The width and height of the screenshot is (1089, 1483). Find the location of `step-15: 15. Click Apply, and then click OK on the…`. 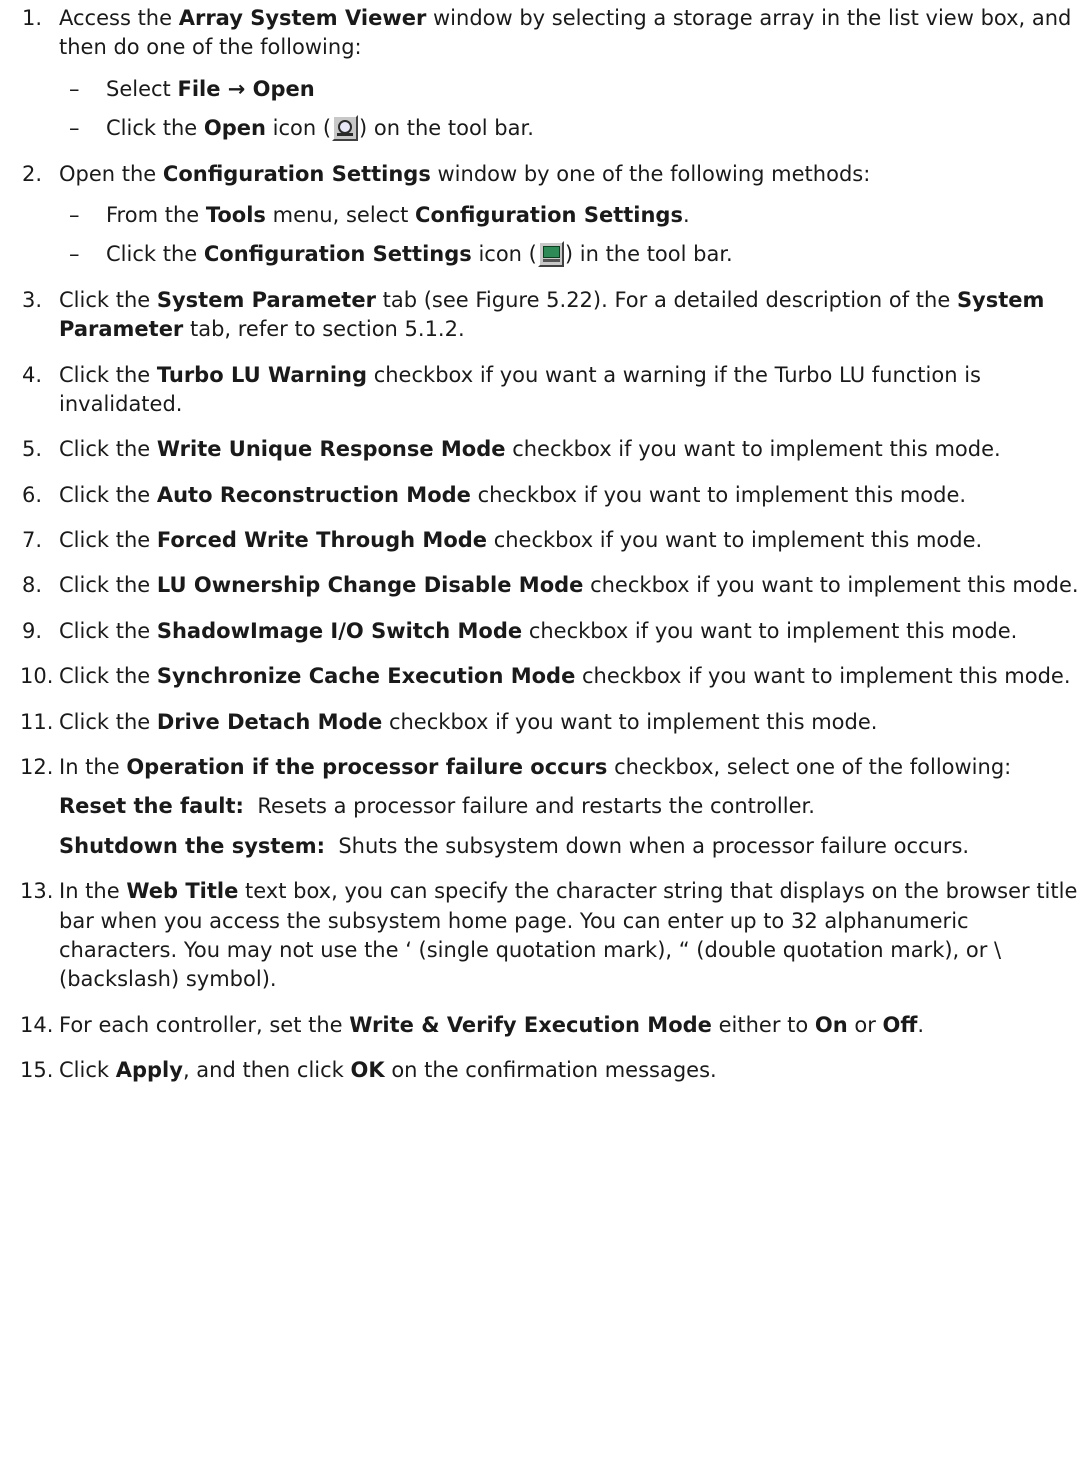

step-15: 15. Click Apply, and then click OK on the… is located at coordinates (551, 1070).